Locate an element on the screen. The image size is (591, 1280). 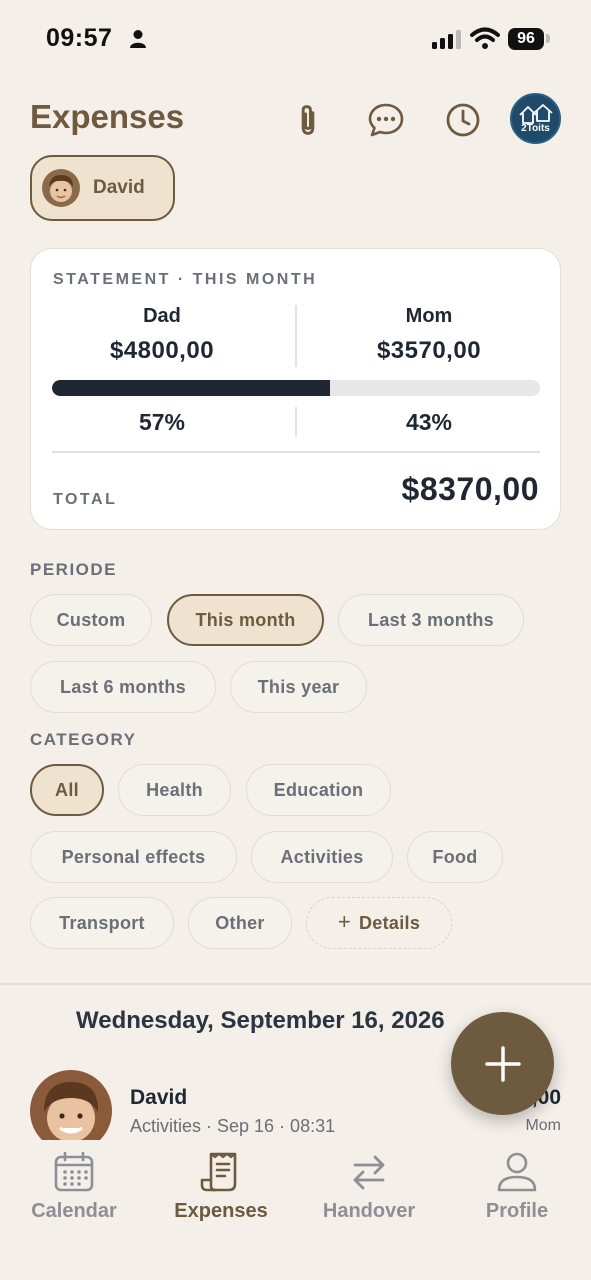
receipt-icon is located at coordinates (218, 1172).